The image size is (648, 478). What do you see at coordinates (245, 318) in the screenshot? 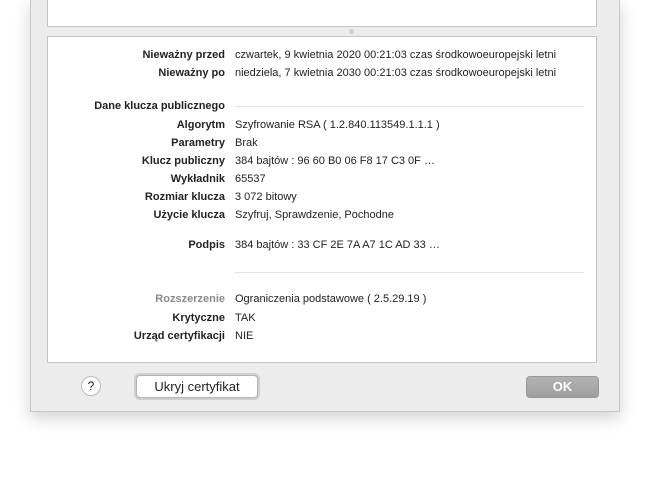
I see `field-value: TAK` at bounding box center [245, 318].